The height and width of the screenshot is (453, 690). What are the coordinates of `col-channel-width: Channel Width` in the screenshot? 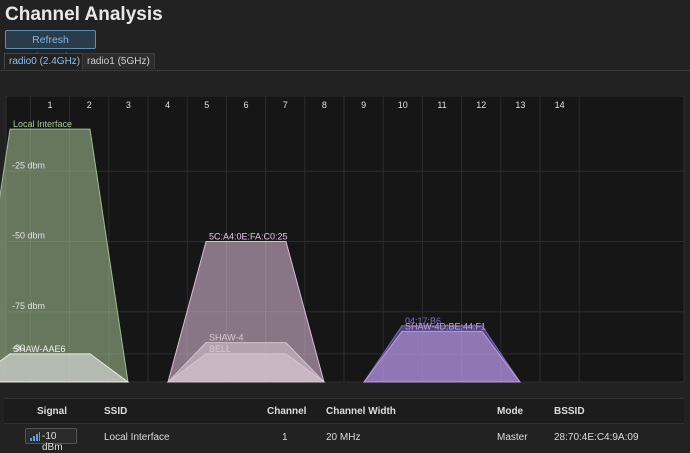 It's located at (361, 411).